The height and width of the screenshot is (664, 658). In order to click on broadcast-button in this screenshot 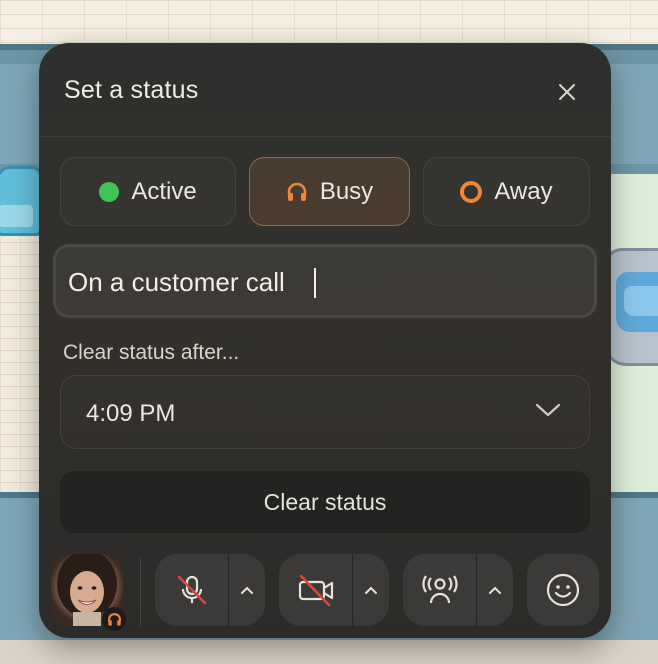, I will do `click(439, 590)`.